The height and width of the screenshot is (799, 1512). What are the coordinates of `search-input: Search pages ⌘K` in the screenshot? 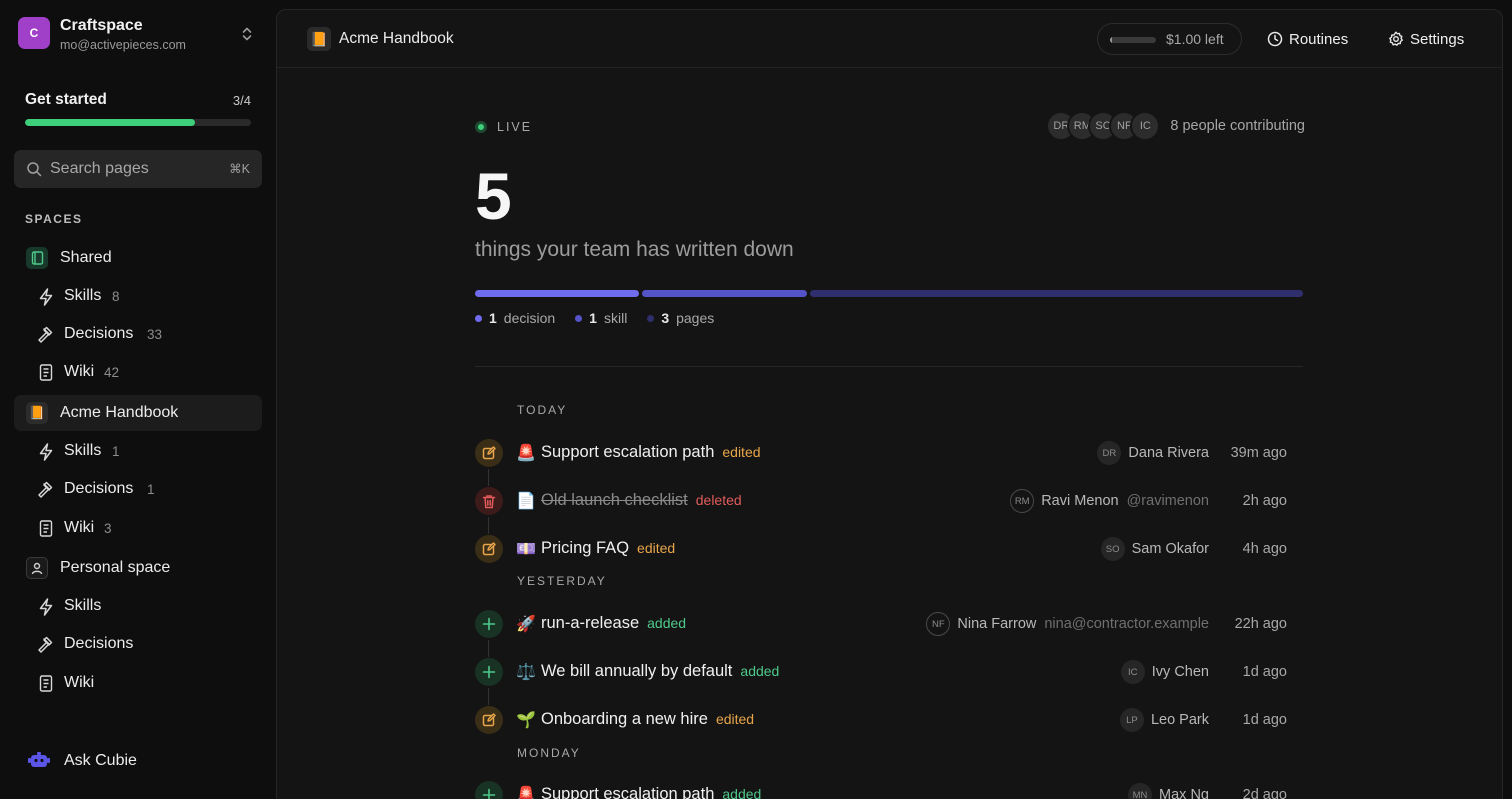 It's located at (138, 169).